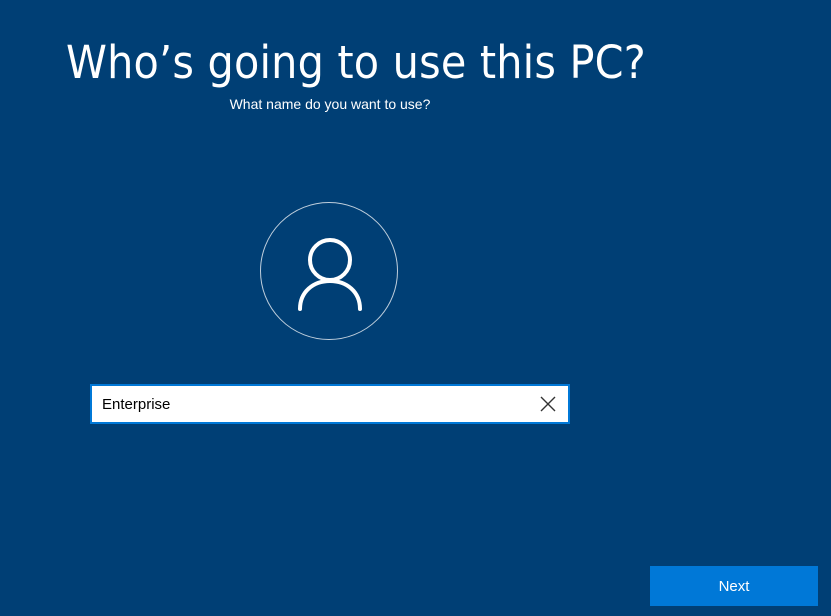 The width and height of the screenshot is (831, 616). I want to click on user-icon, so click(330, 274).